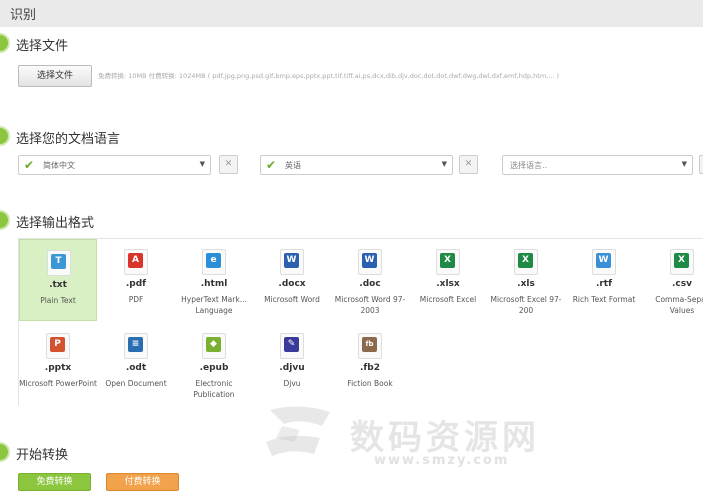  I want to click on format-txt: T .txt Plain Text, so click(58, 280).